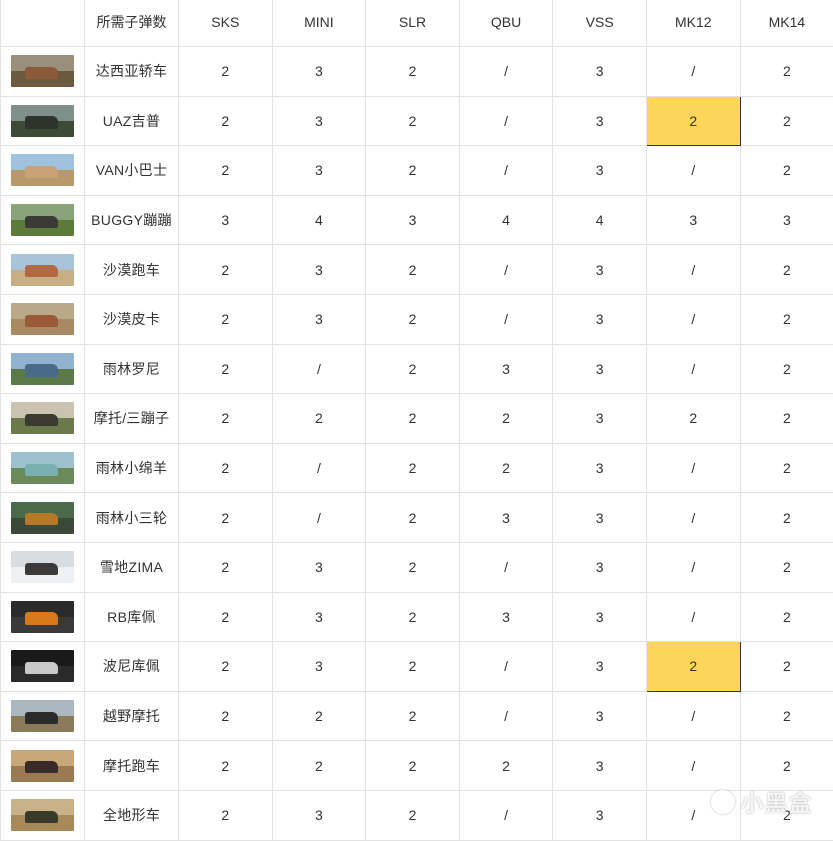 The height and width of the screenshot is (841, 833). Describe the element at coordinates (417, 23) in the screenshot. I see `header-row: 所需子弹数 SKS MINI SLR QBU VSS MK12 MK14` at that location.